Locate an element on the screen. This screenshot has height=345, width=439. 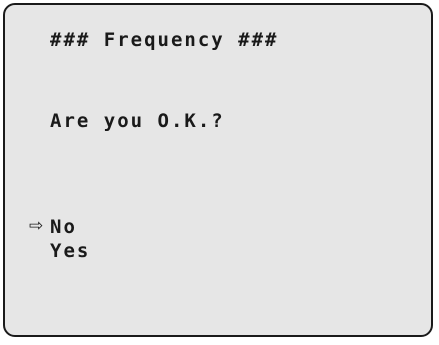
confirm-prompt: Are you O.K.? is located at coordinates (137, 121).